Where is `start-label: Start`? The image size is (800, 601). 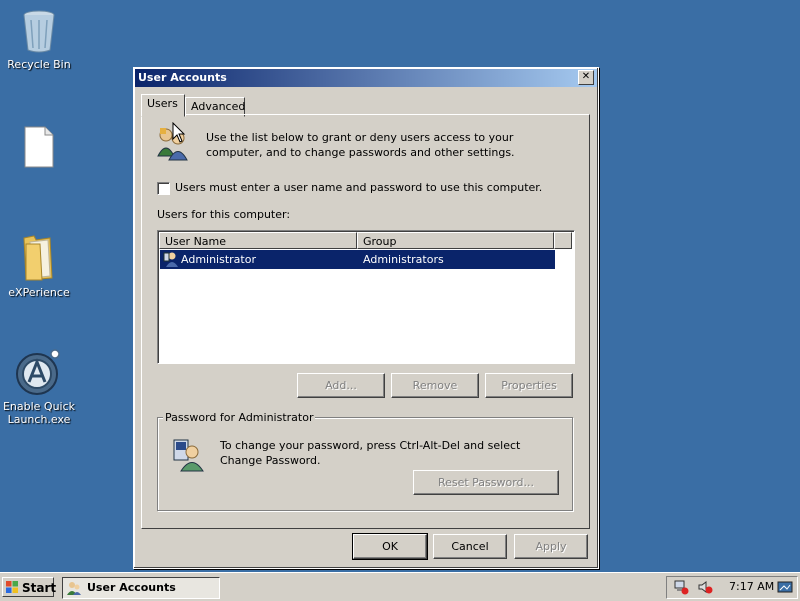
start-label: Start is located at coordinates (39, 588).